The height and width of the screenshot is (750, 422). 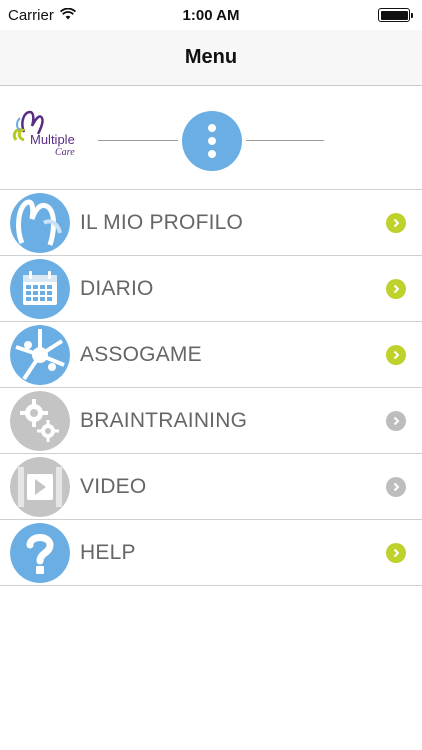 What do you see at coordinates (50, 129) in the screenshot?
I see `multiple-care-logo: Multiple Care` at bounding box center [50, 129].